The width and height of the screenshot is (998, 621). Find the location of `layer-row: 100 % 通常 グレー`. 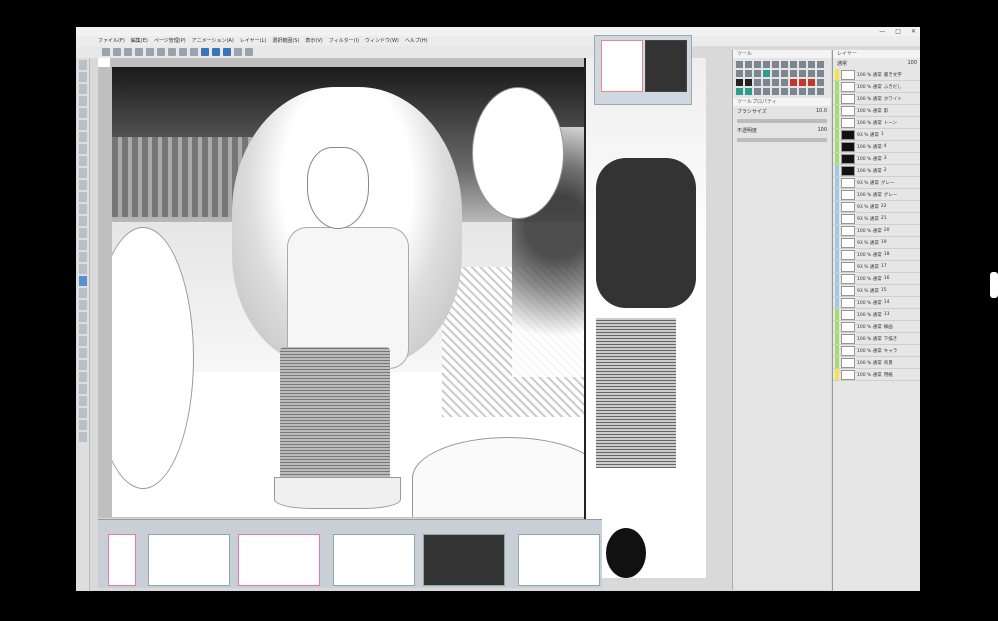

layer-row: 100 % 通常 グレー is located at coordinates (876, 195).